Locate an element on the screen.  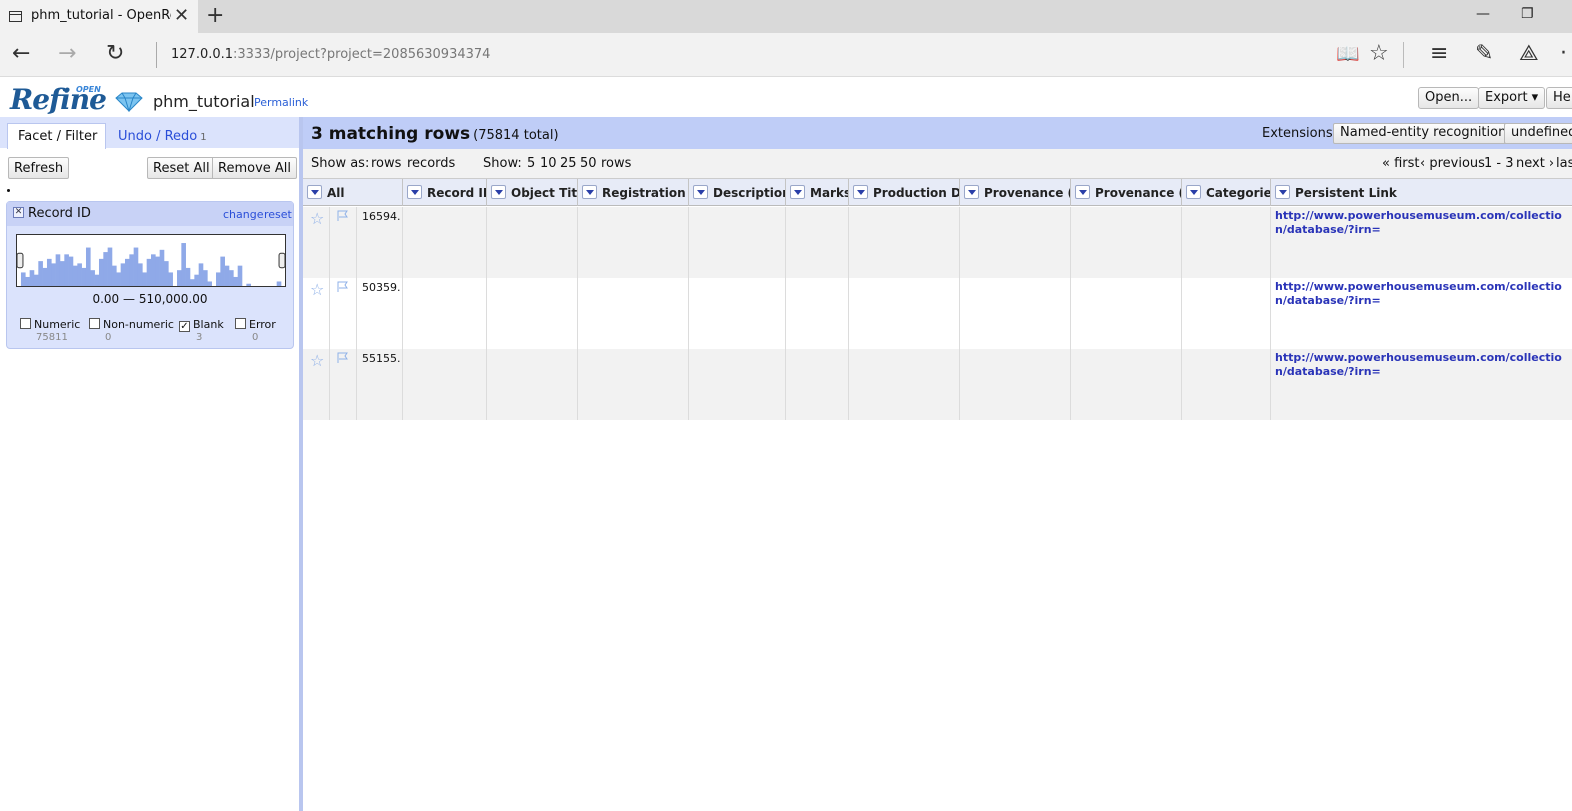
openrefine-logo: Refine OPEN is located at coordinates (76, 99).